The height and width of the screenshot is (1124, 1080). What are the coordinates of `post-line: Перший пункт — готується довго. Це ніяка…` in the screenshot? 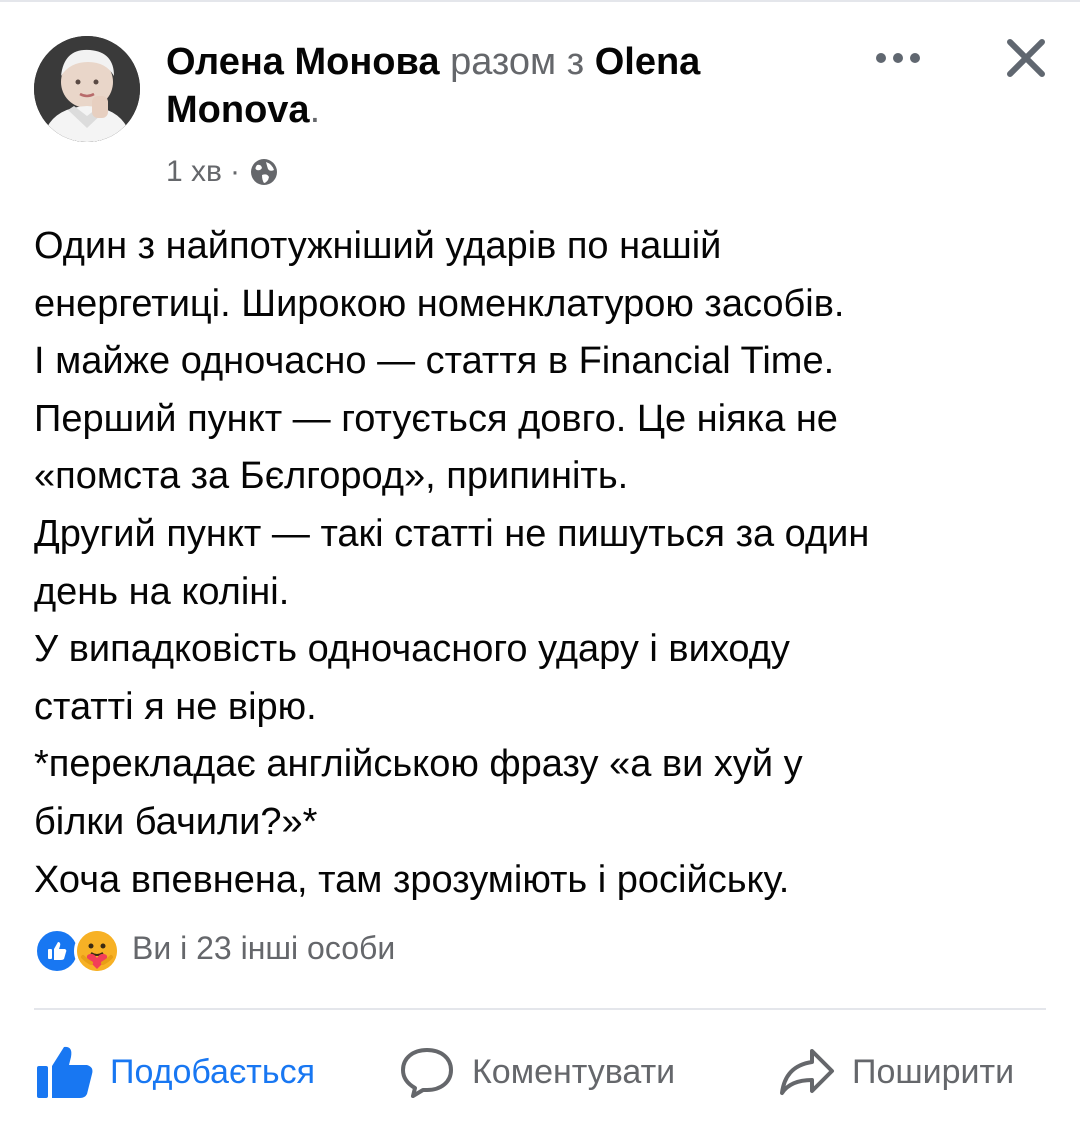 It's located at (436, 418).